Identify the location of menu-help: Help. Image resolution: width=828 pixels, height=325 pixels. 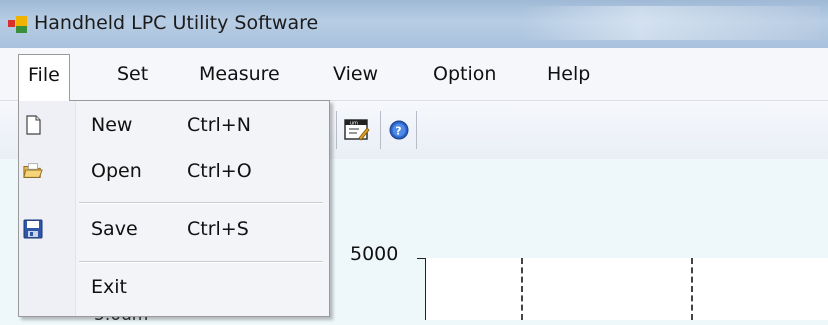
(568, 74).